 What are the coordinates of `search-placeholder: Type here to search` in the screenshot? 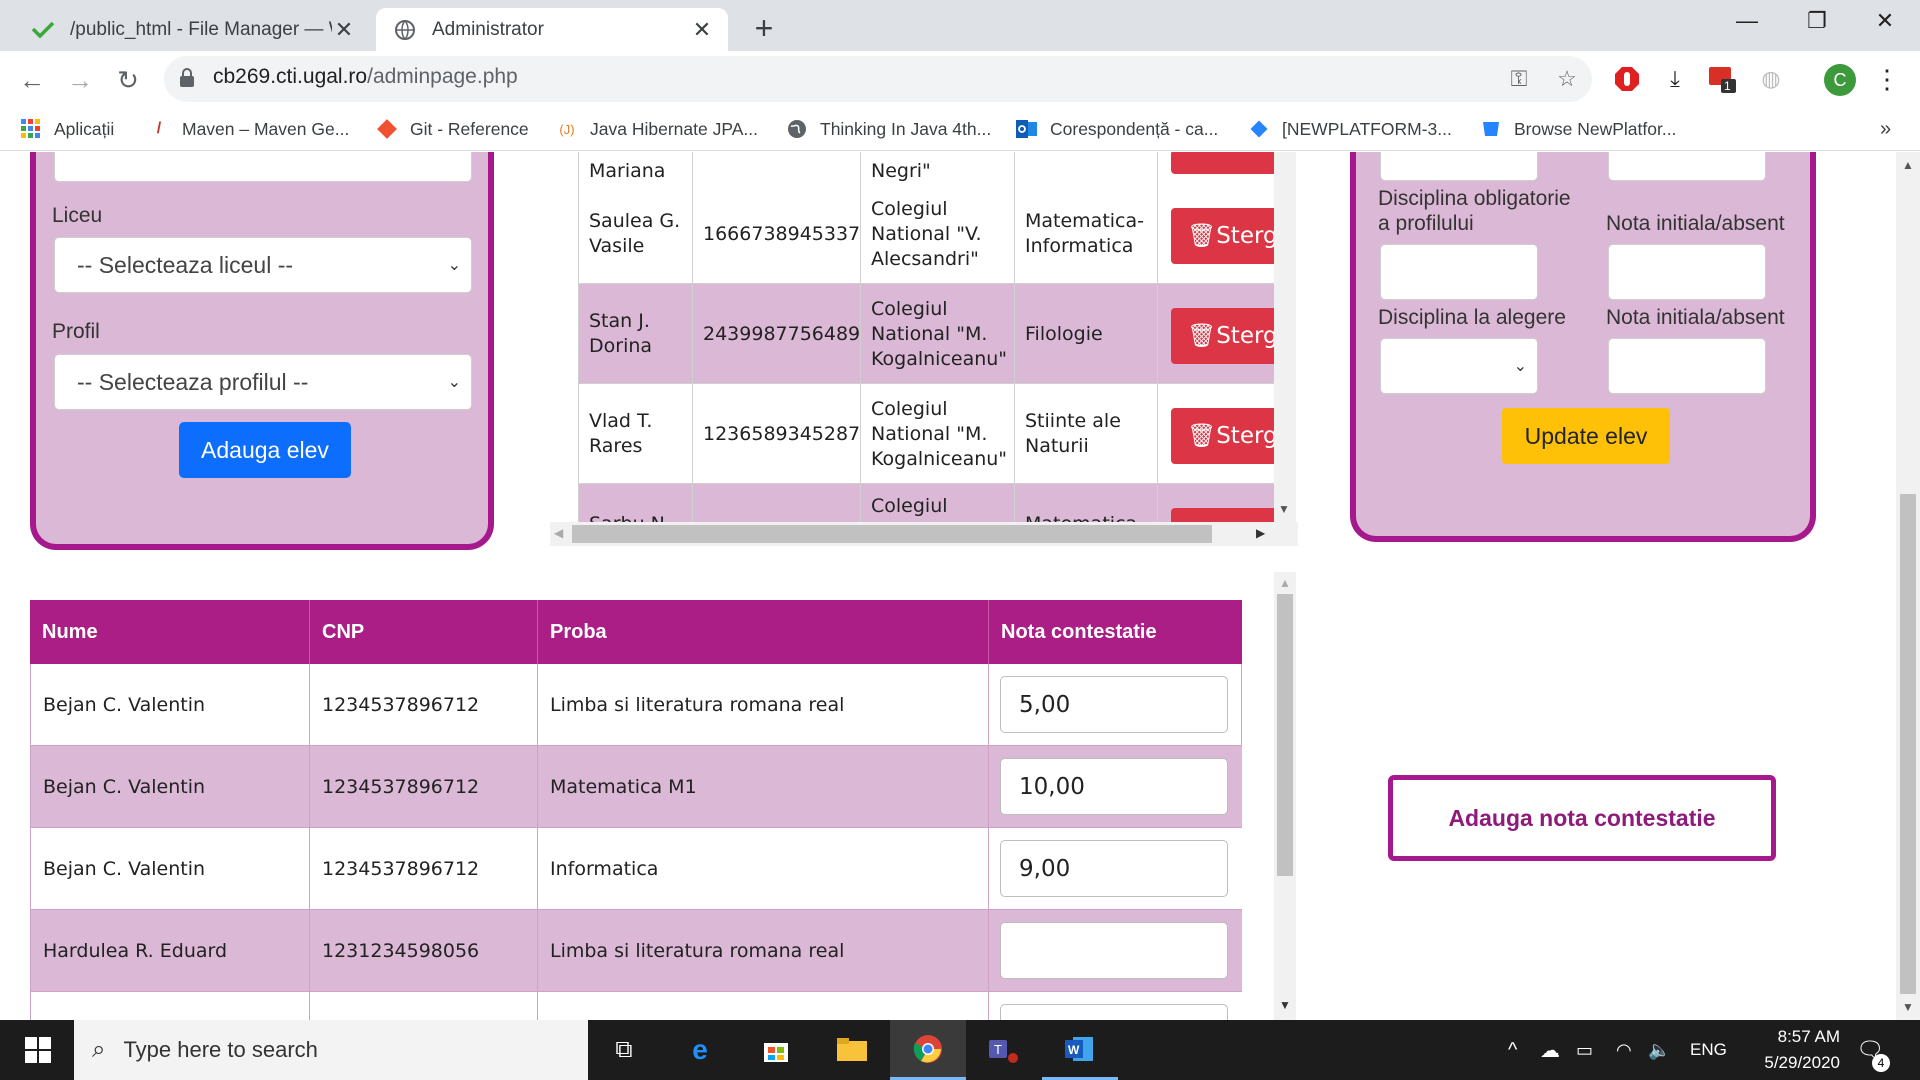 It's located at (220, 1049).